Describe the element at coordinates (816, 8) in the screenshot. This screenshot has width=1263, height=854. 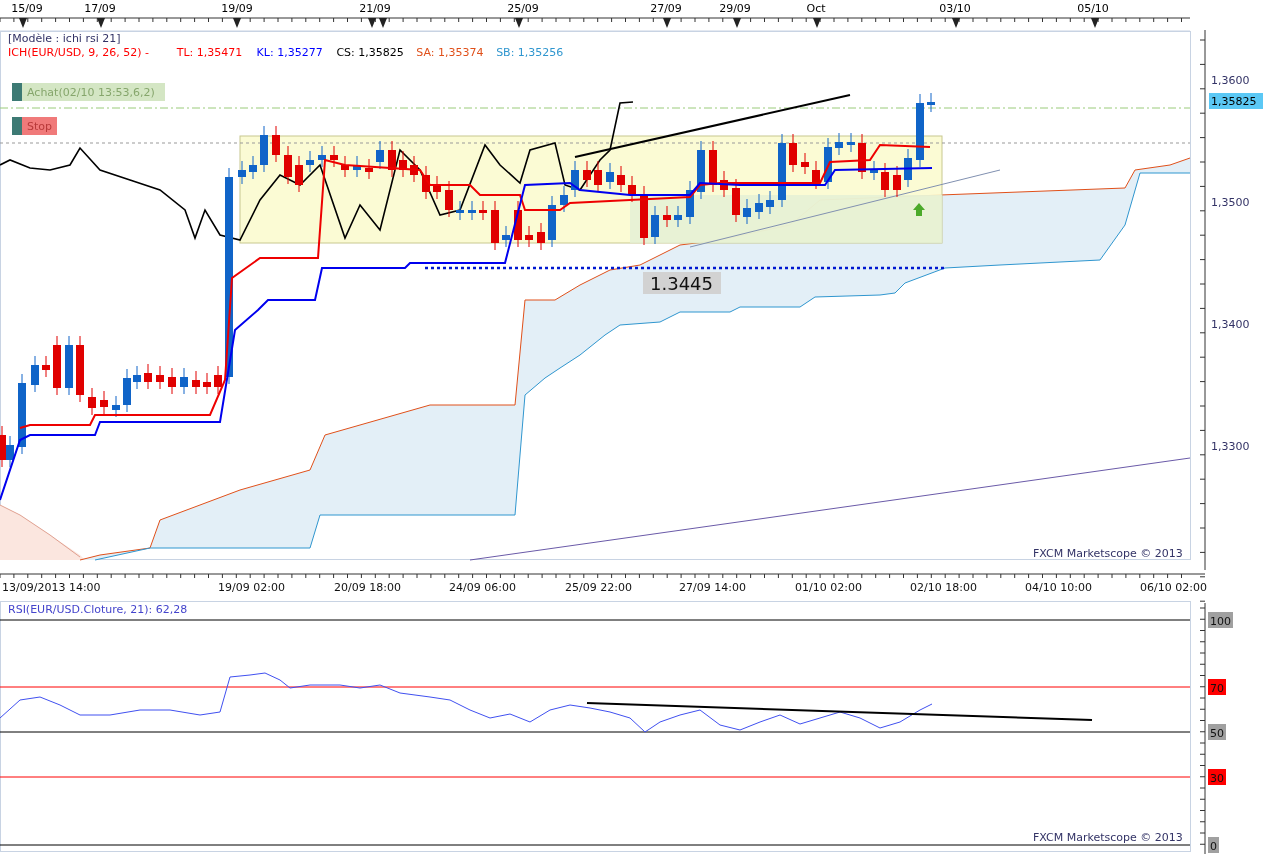
I see `date-label: Oct` at that location.